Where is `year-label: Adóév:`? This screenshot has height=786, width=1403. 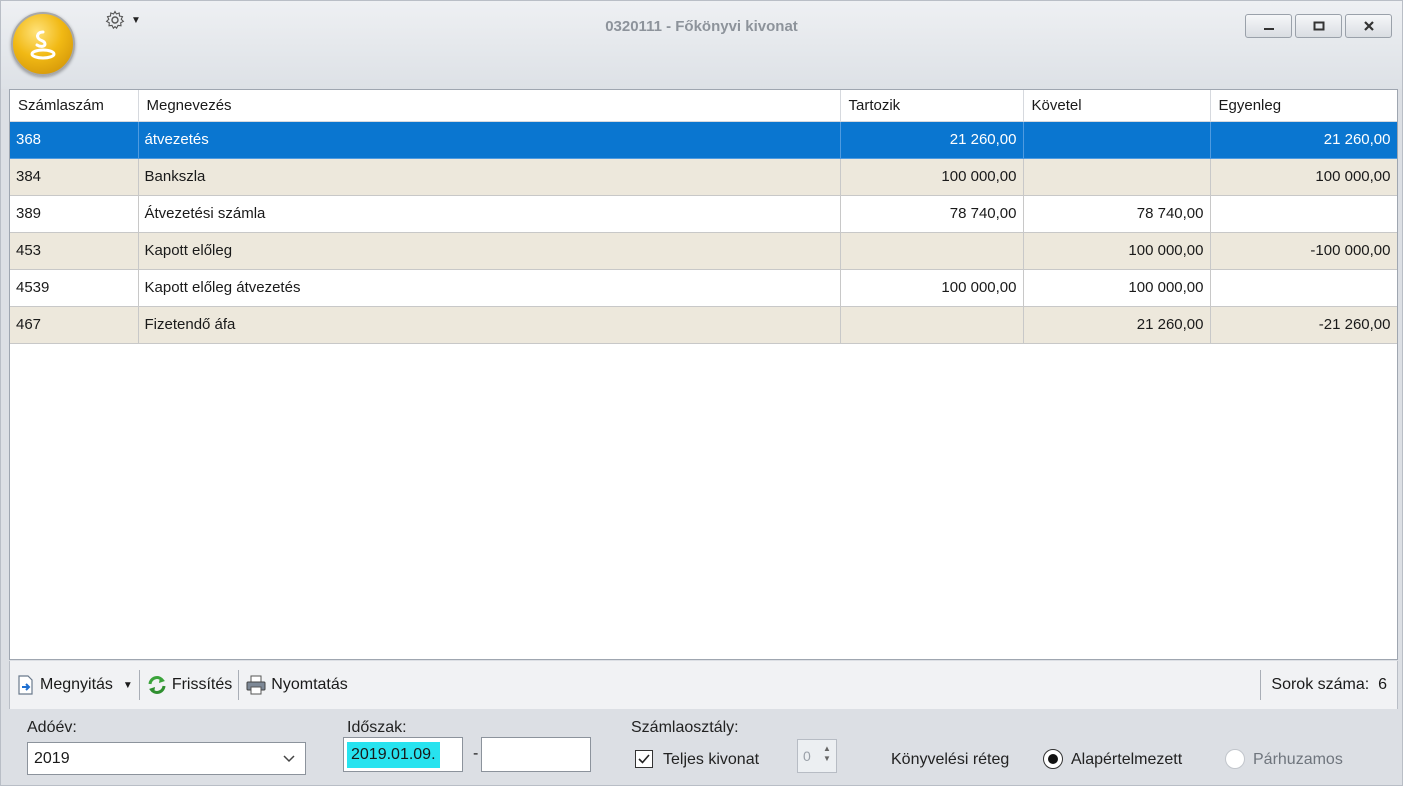 year-label: Adóév: is located at coordinates (52, 727).